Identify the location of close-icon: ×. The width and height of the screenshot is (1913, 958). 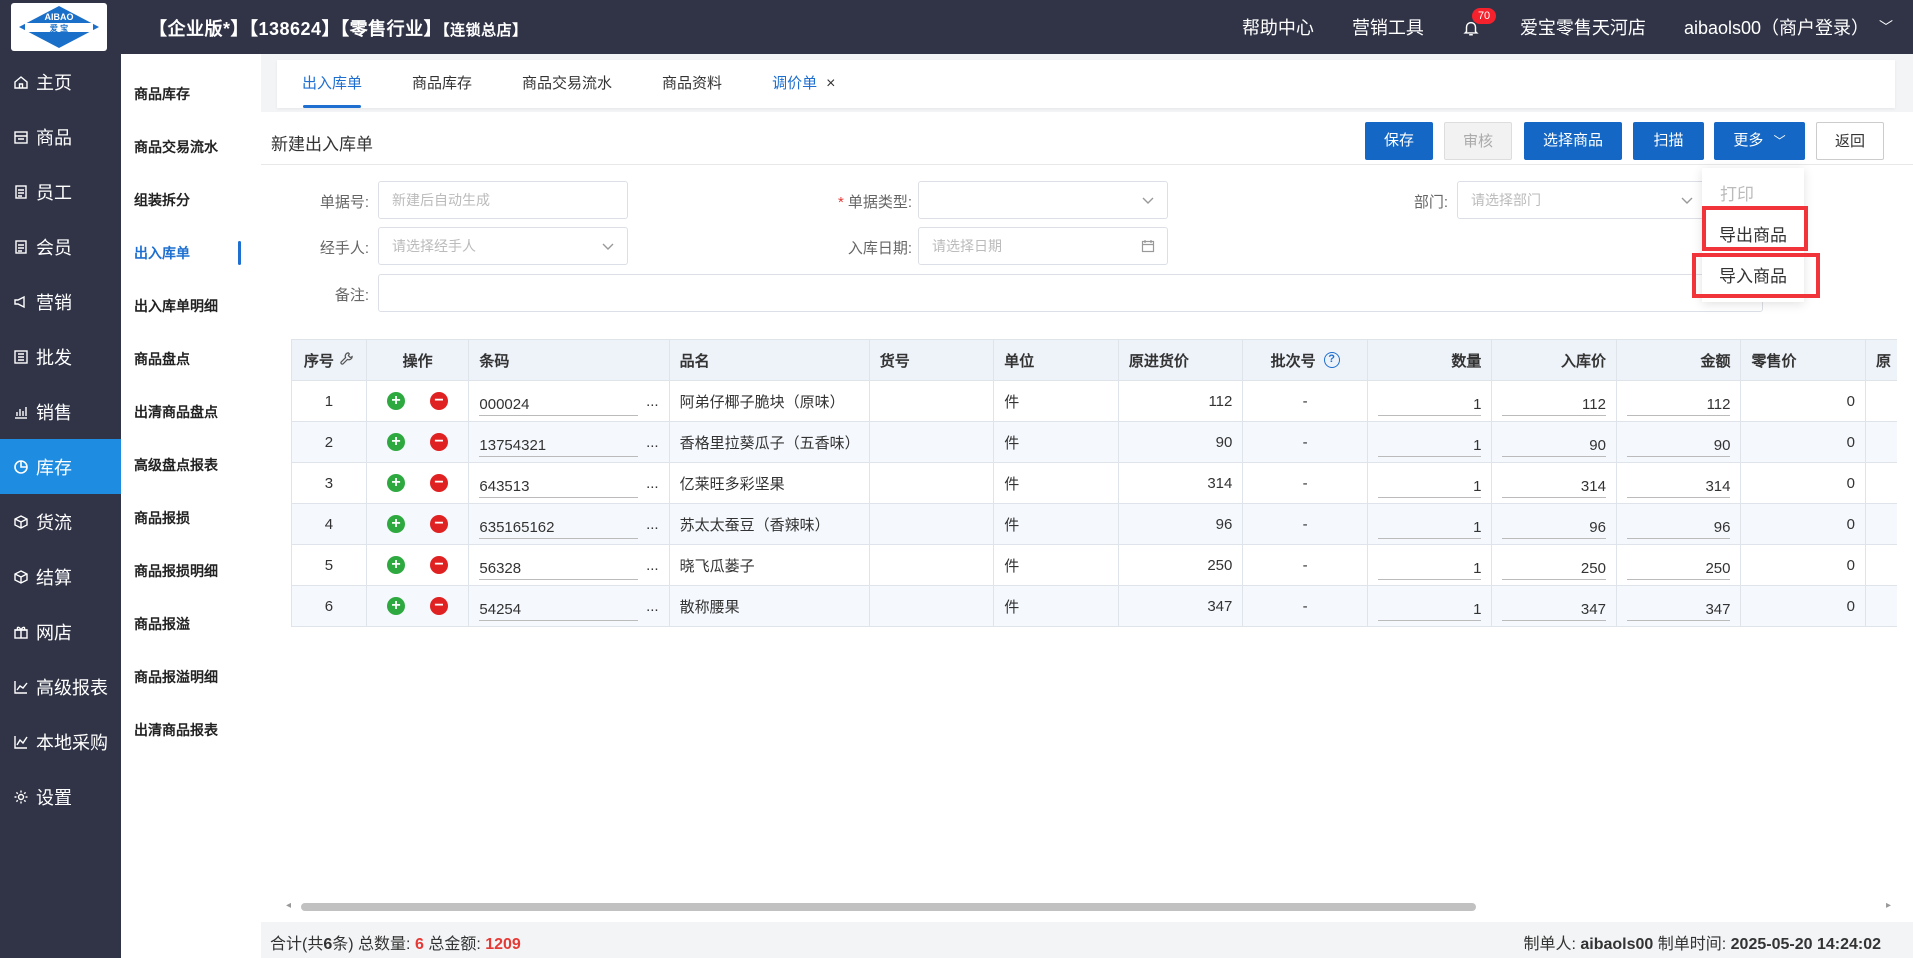
(830, 83).